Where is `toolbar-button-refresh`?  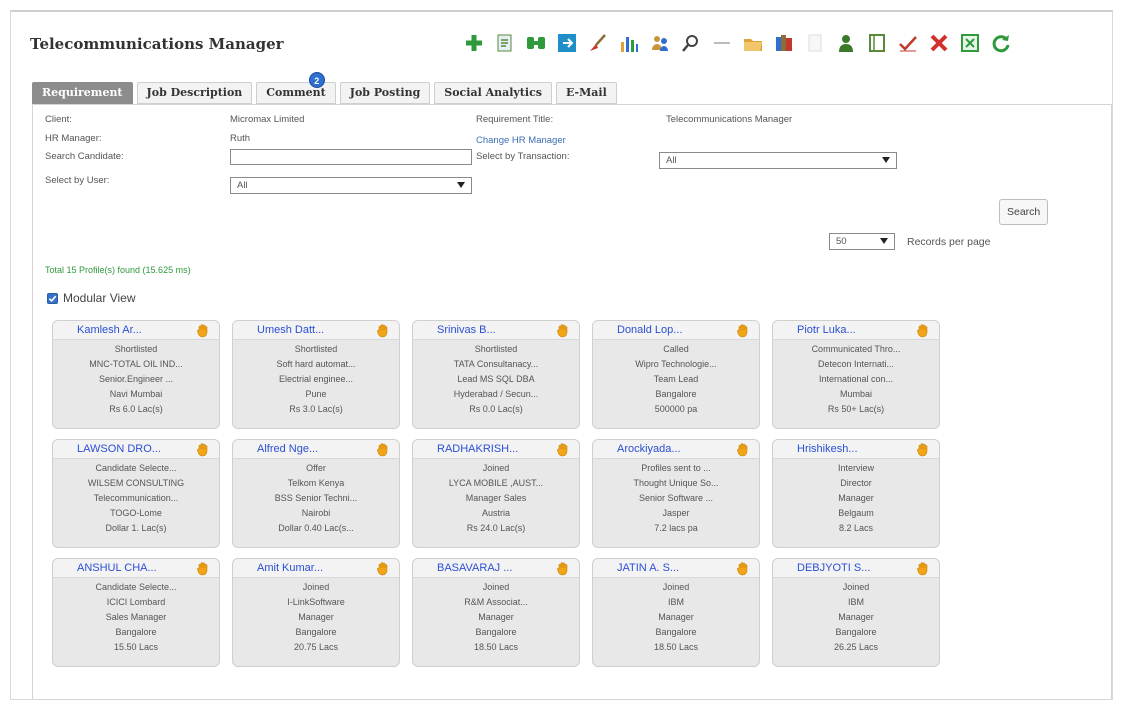
toolbar-button-refresh is located at coordinates (1001, 43).